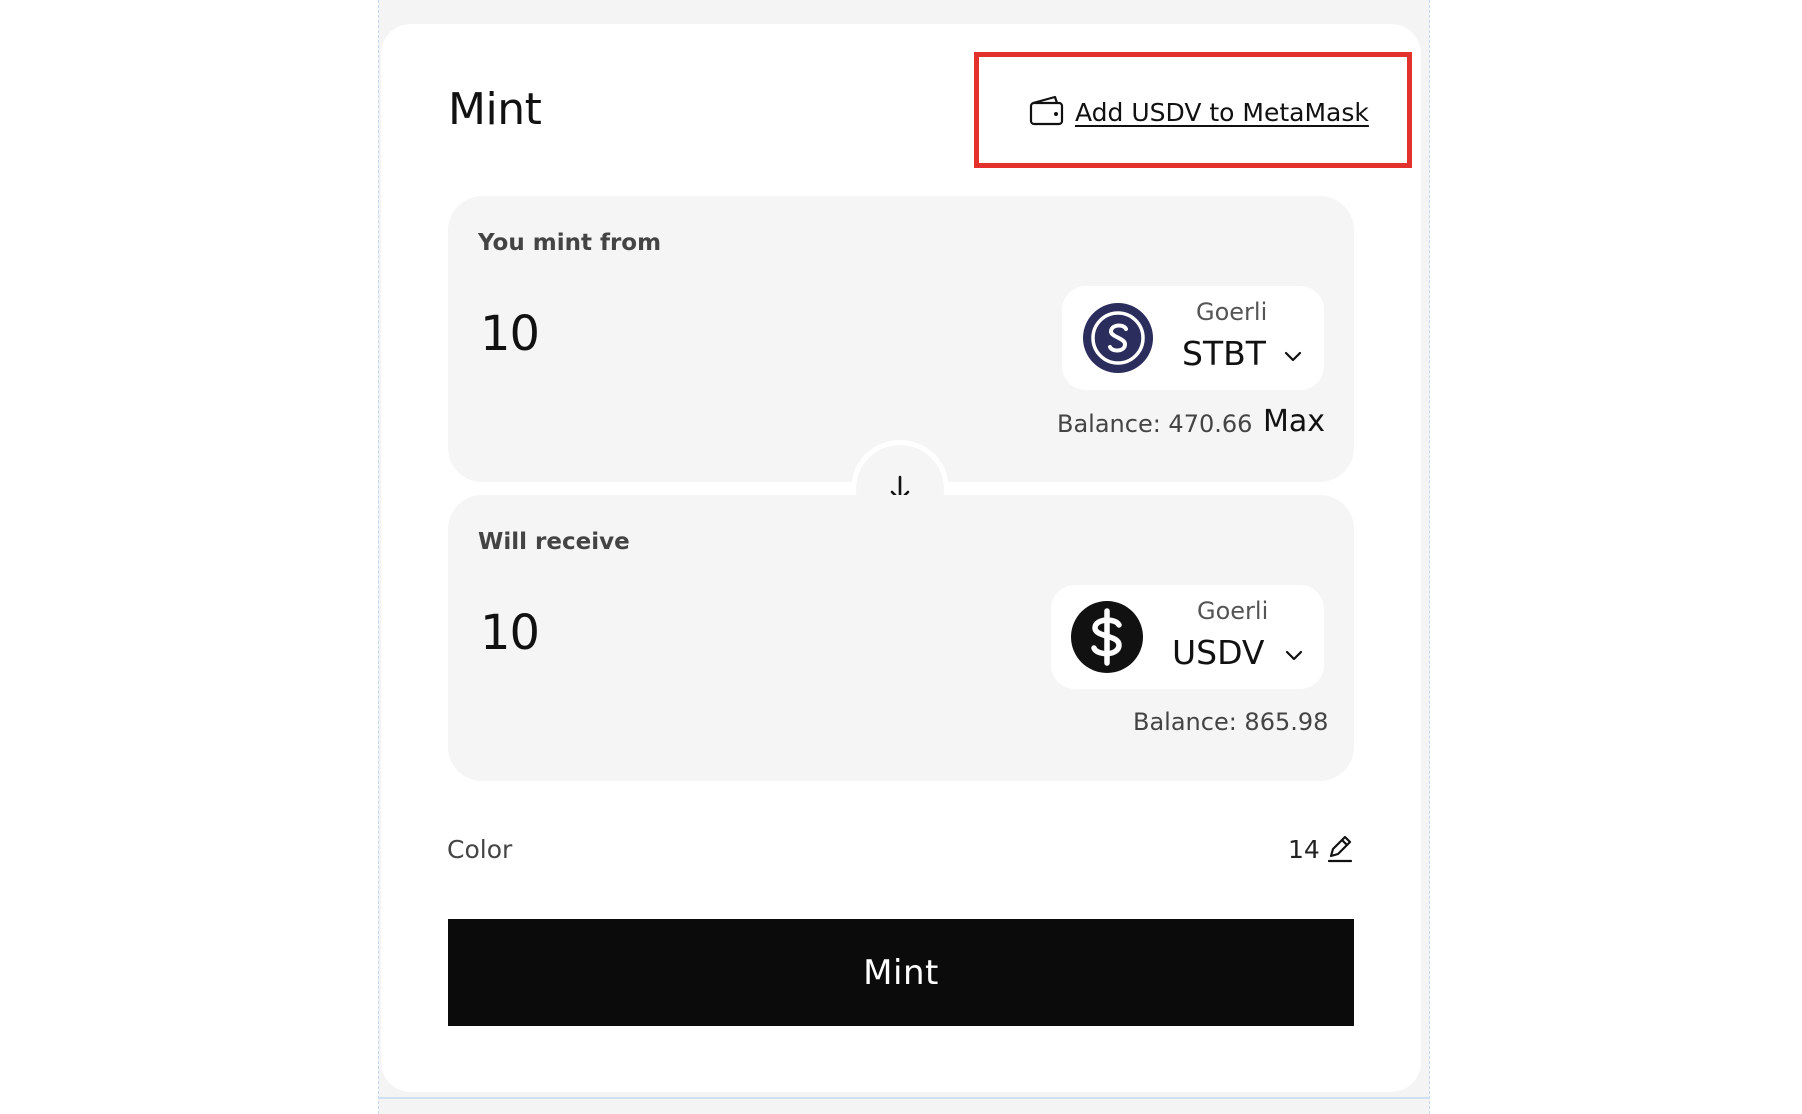  I want to click on from-token-network: Goerli, so click(1232, 312).